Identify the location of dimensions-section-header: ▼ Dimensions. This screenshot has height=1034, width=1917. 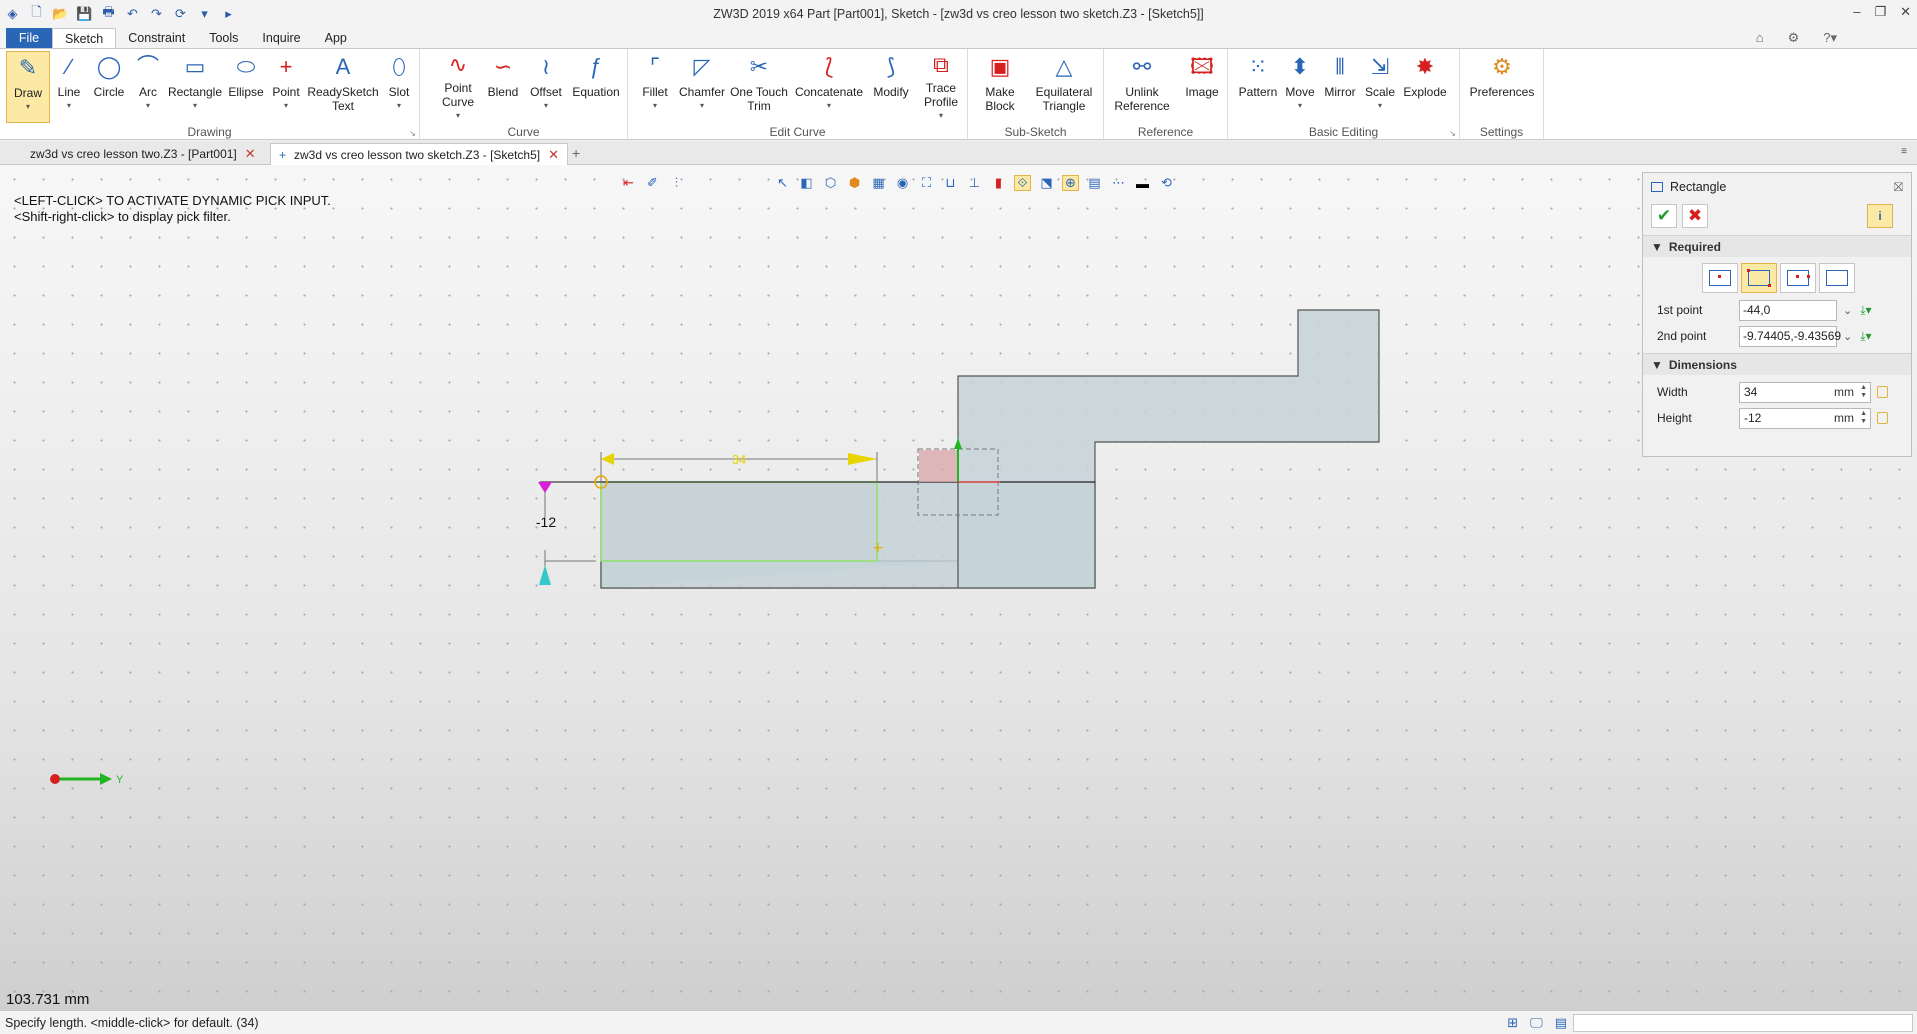
(1777, 364).